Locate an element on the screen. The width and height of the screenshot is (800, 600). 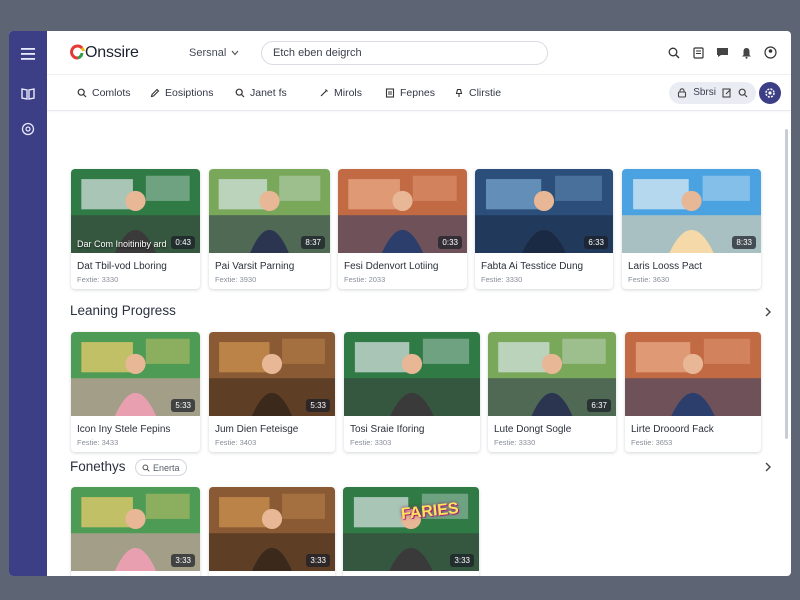
scope-label: Sersnal is located at coordinates (208, 52).